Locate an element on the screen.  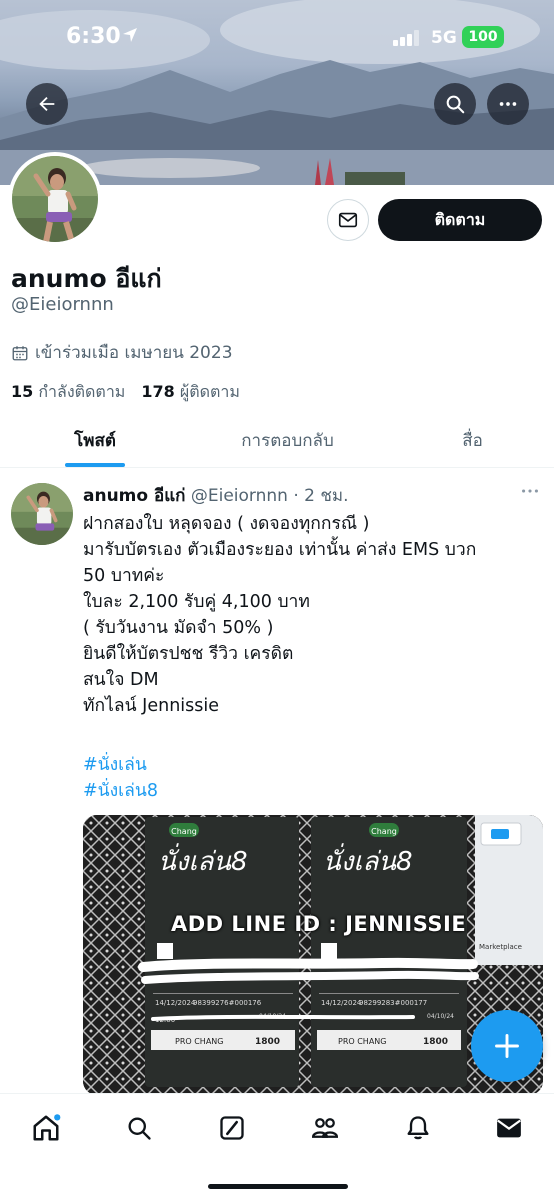
ticket-type-left: PRO CHANG is located at coordinates (199, 1041).